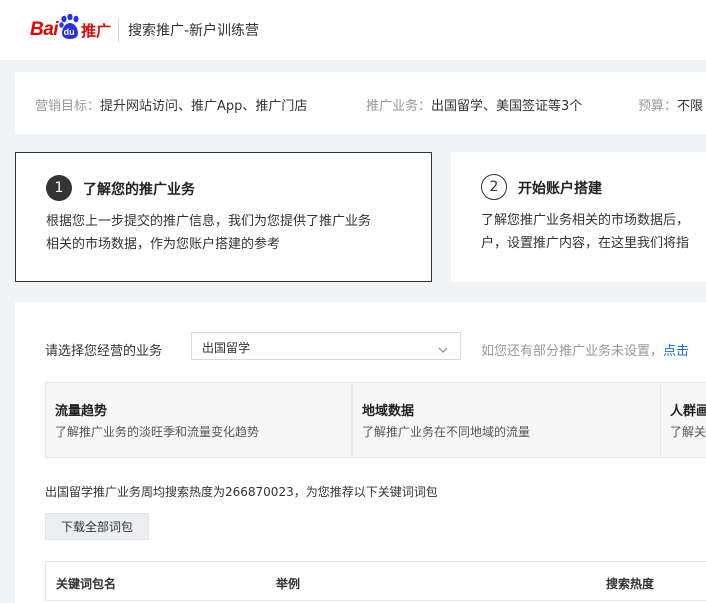 The width and height of the screenshot is (706, 603). What do you see at coordinates (683, 420) in the screenshot?
I see `tab-audience-profile: 人群画 了解关` at bounding box center [683, 420].